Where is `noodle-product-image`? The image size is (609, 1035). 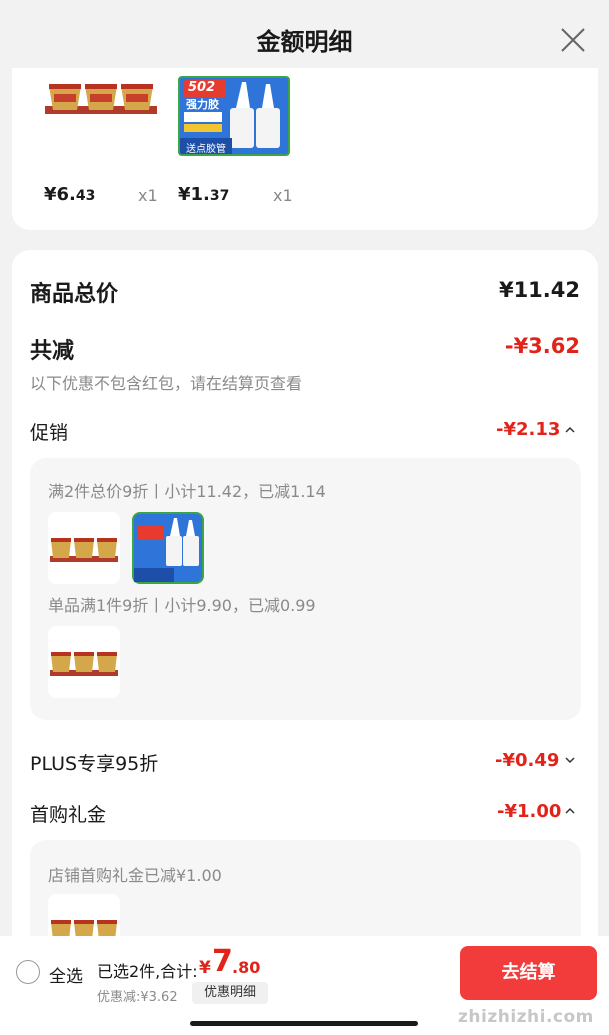
noodle-product-image is located at coordinates (101, 98).